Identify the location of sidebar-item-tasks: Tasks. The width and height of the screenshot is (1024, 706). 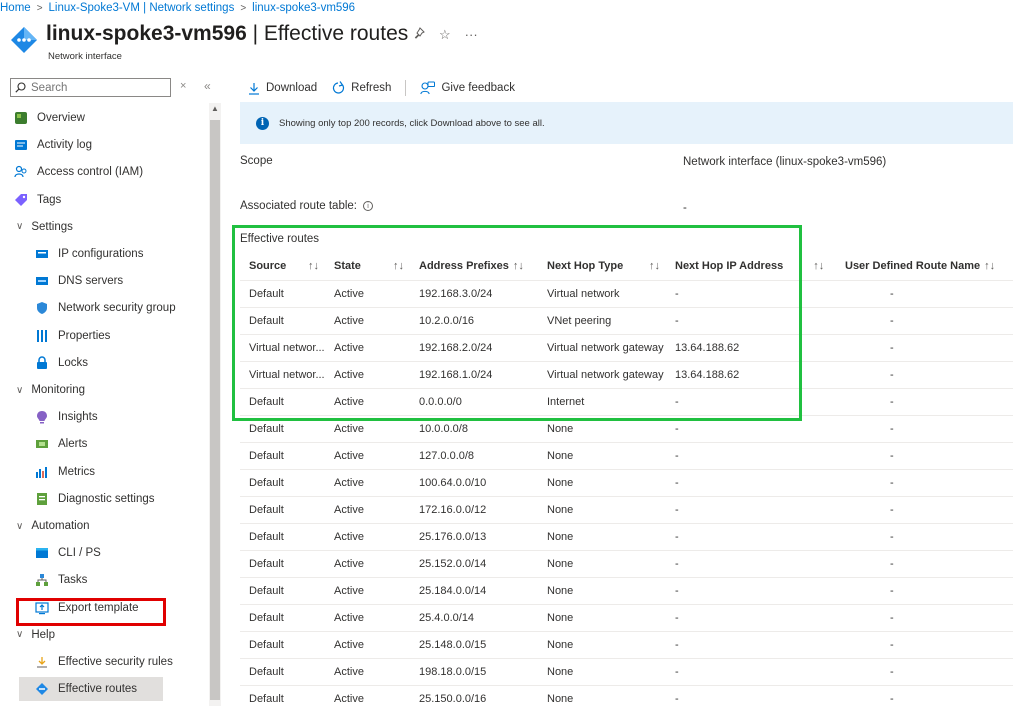
(103, 580).